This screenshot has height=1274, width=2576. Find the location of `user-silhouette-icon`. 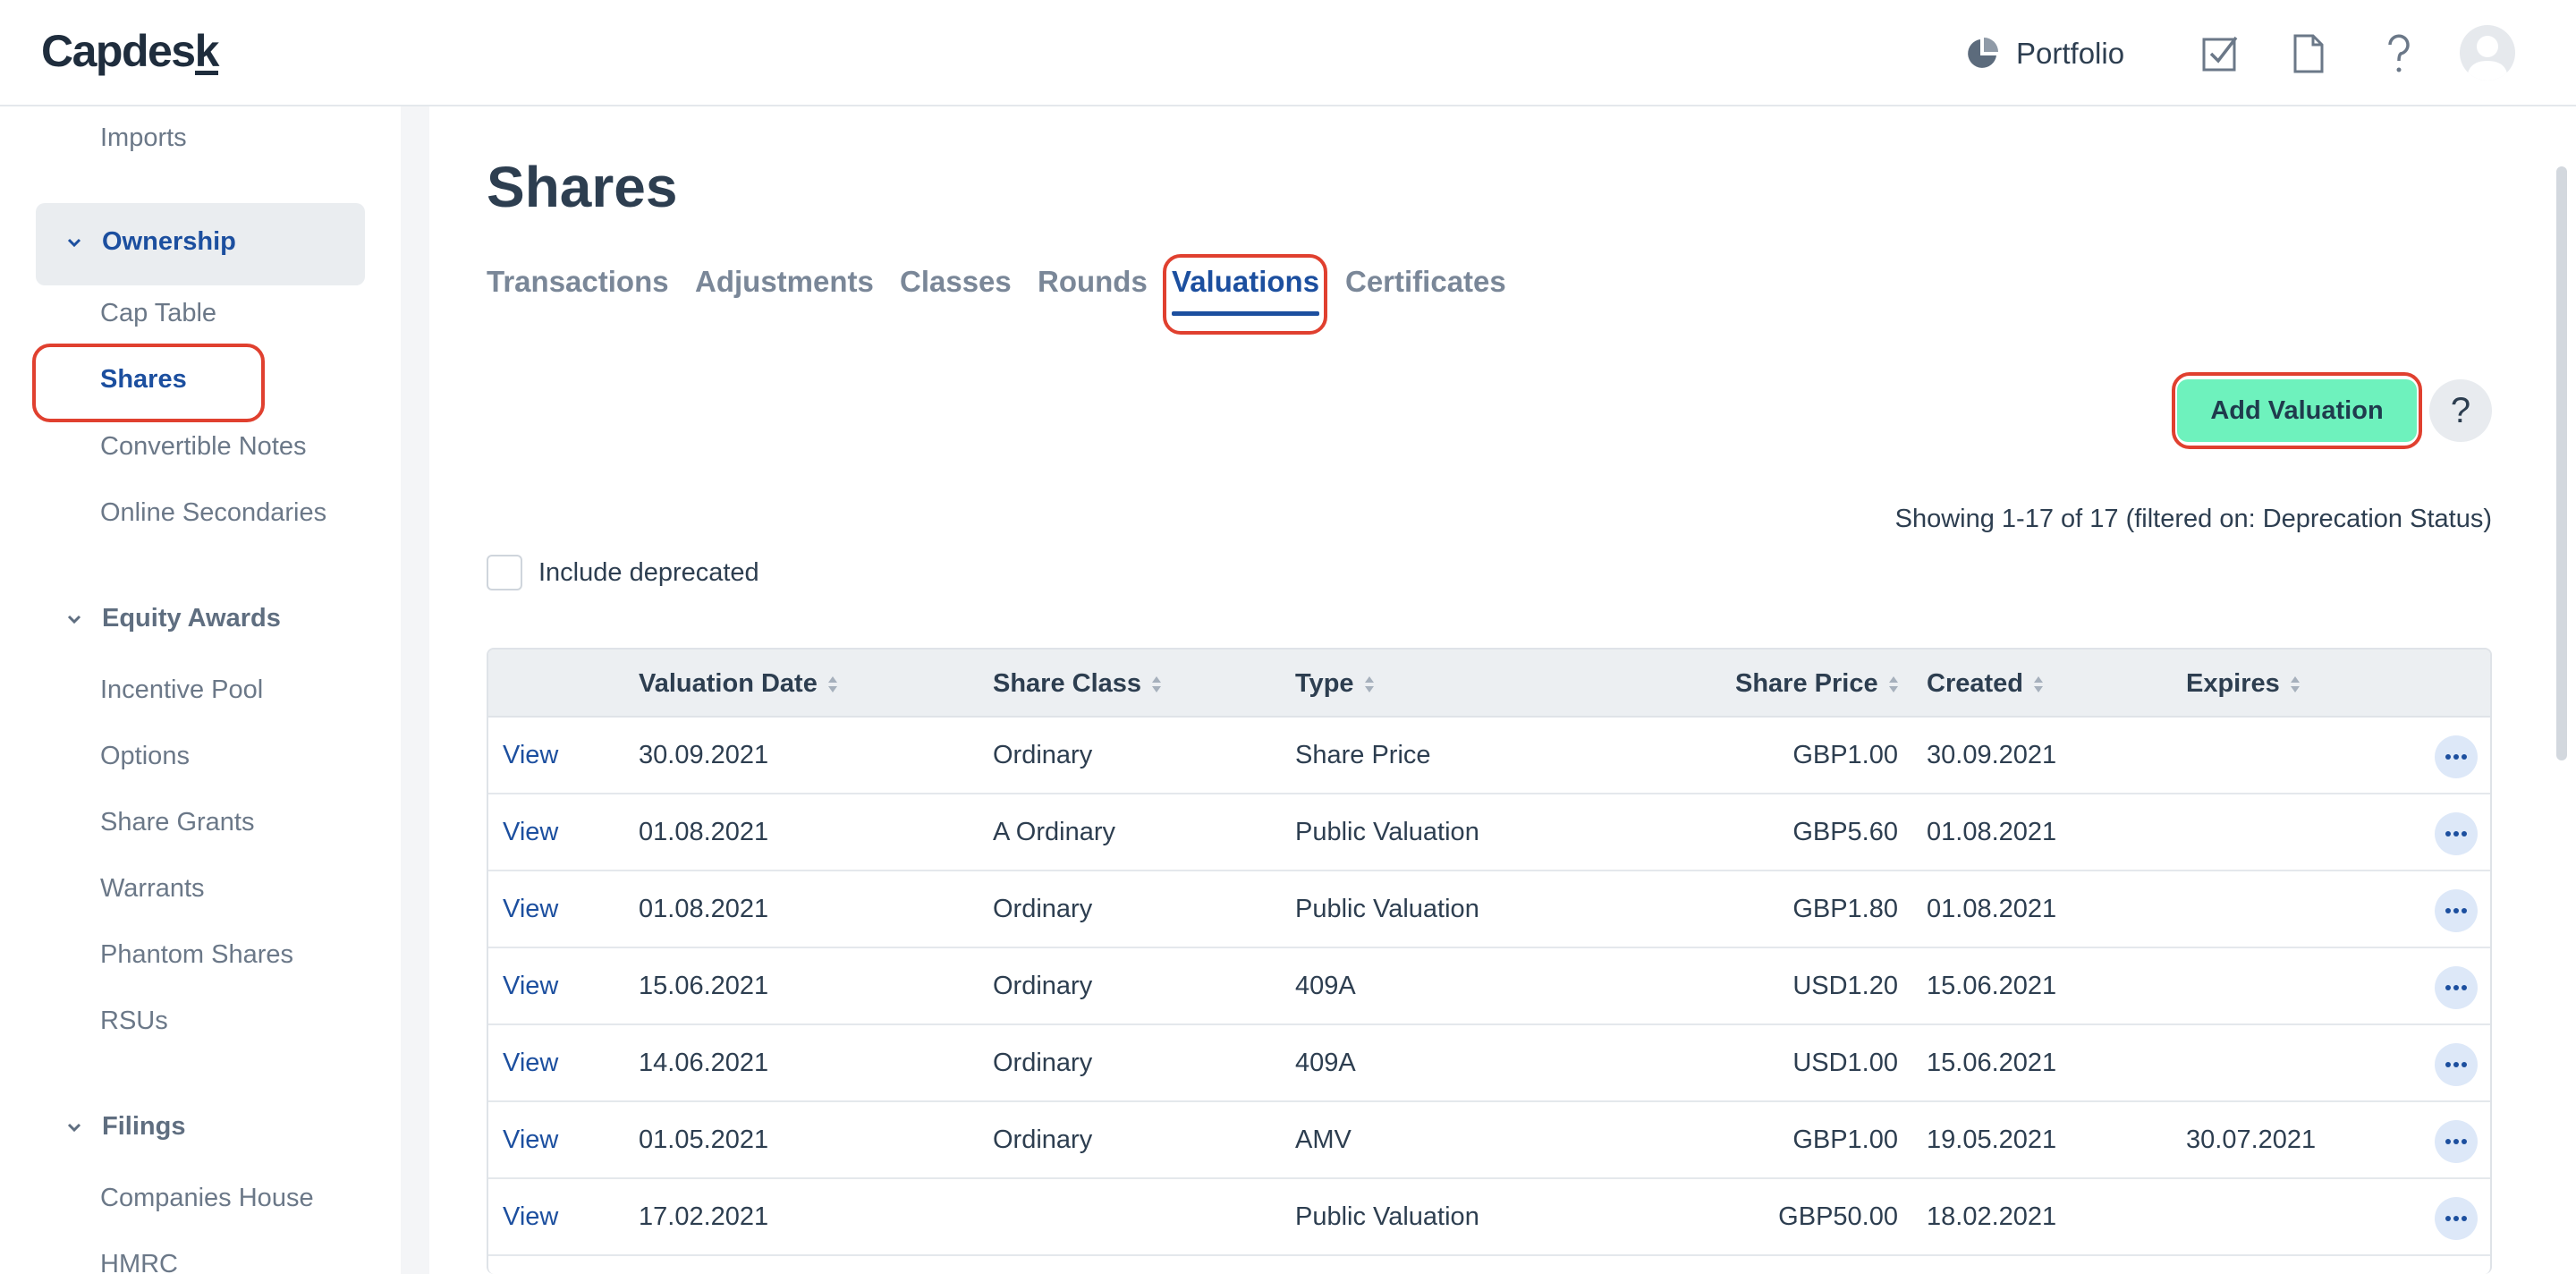

user-silhouette-icon is located at coordinates (2487, 58).